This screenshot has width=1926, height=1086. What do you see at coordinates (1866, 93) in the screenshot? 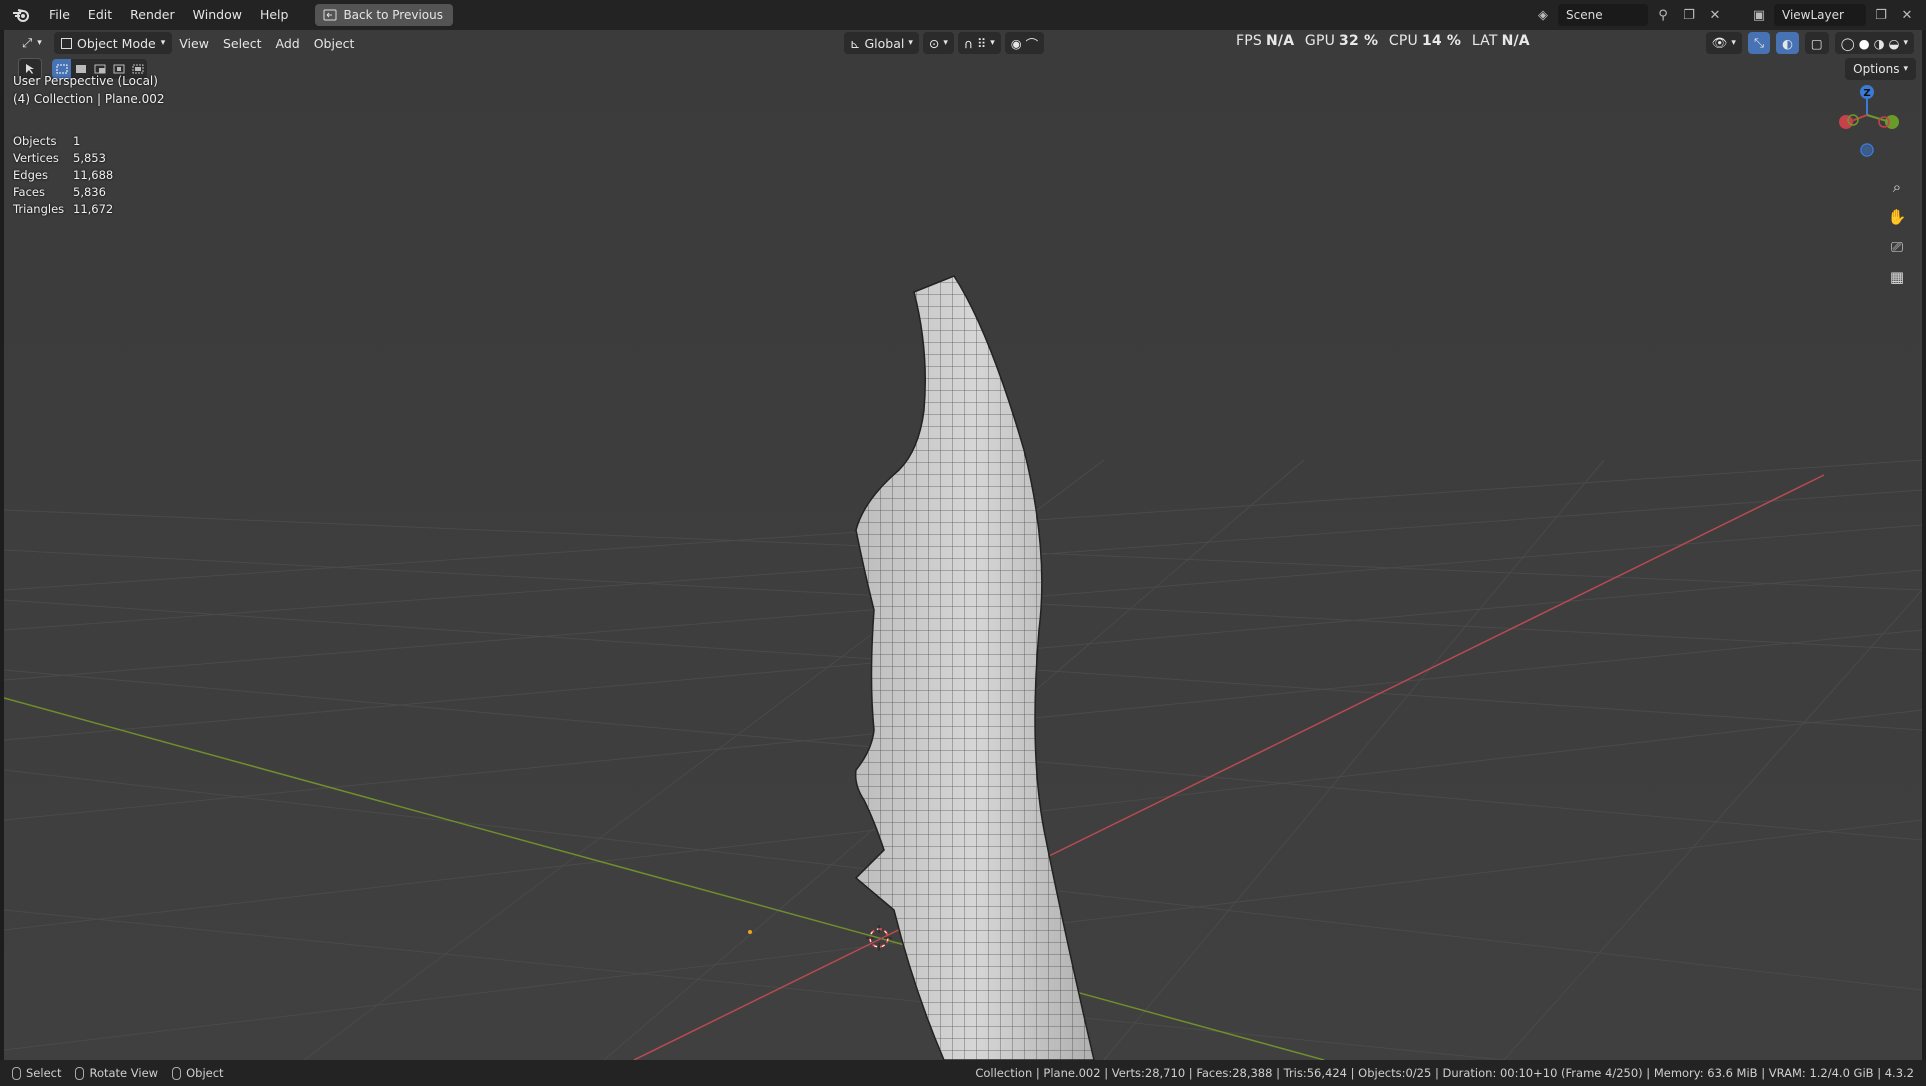
I see `gizmo-z-label: Z` at bounding box center [1866, 93].